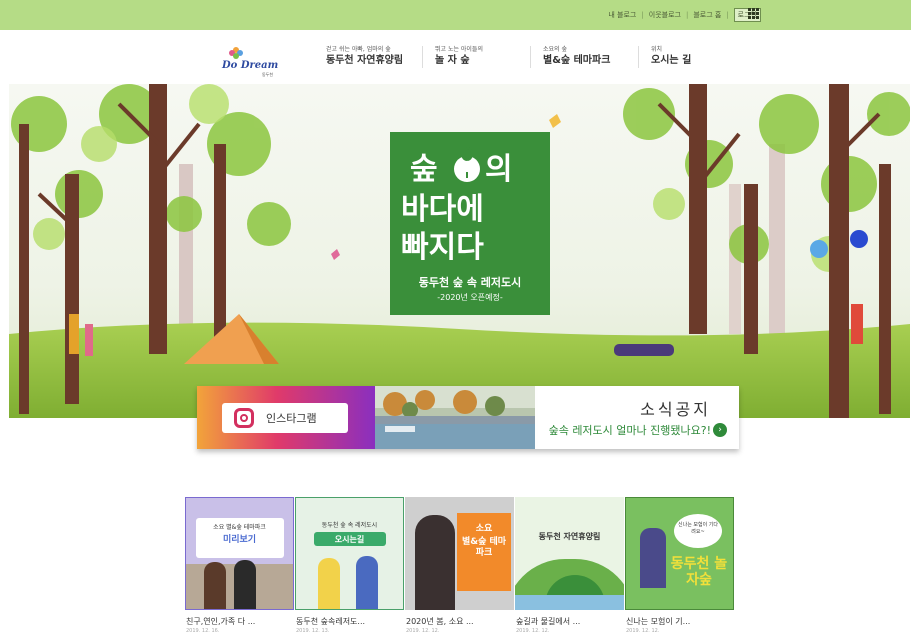  What do you see at coordinates (577, 60) in the screenshot?
I see `nav-item-label: 별&숲 테마파크` at bounding box center [577, 60].